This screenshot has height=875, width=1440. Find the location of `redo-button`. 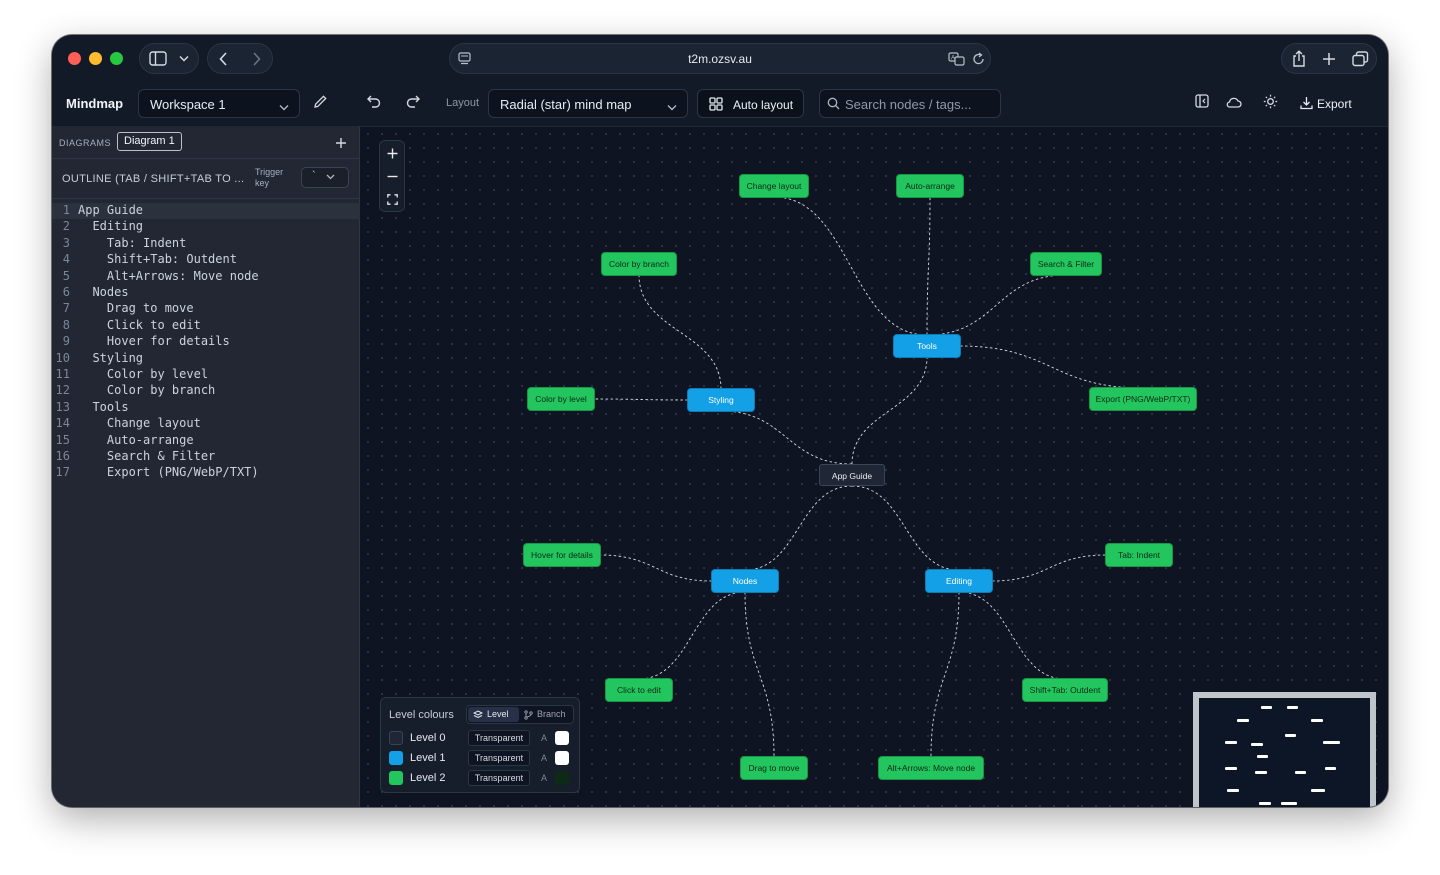

redo-button is located at coordinates (413, 103).